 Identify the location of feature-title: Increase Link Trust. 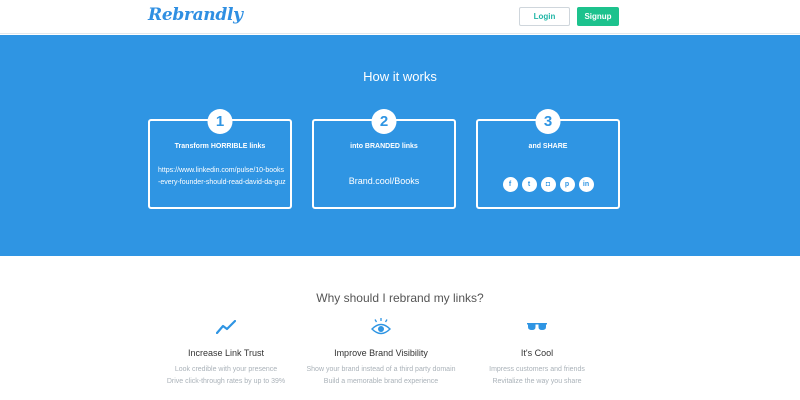
(226, 353).